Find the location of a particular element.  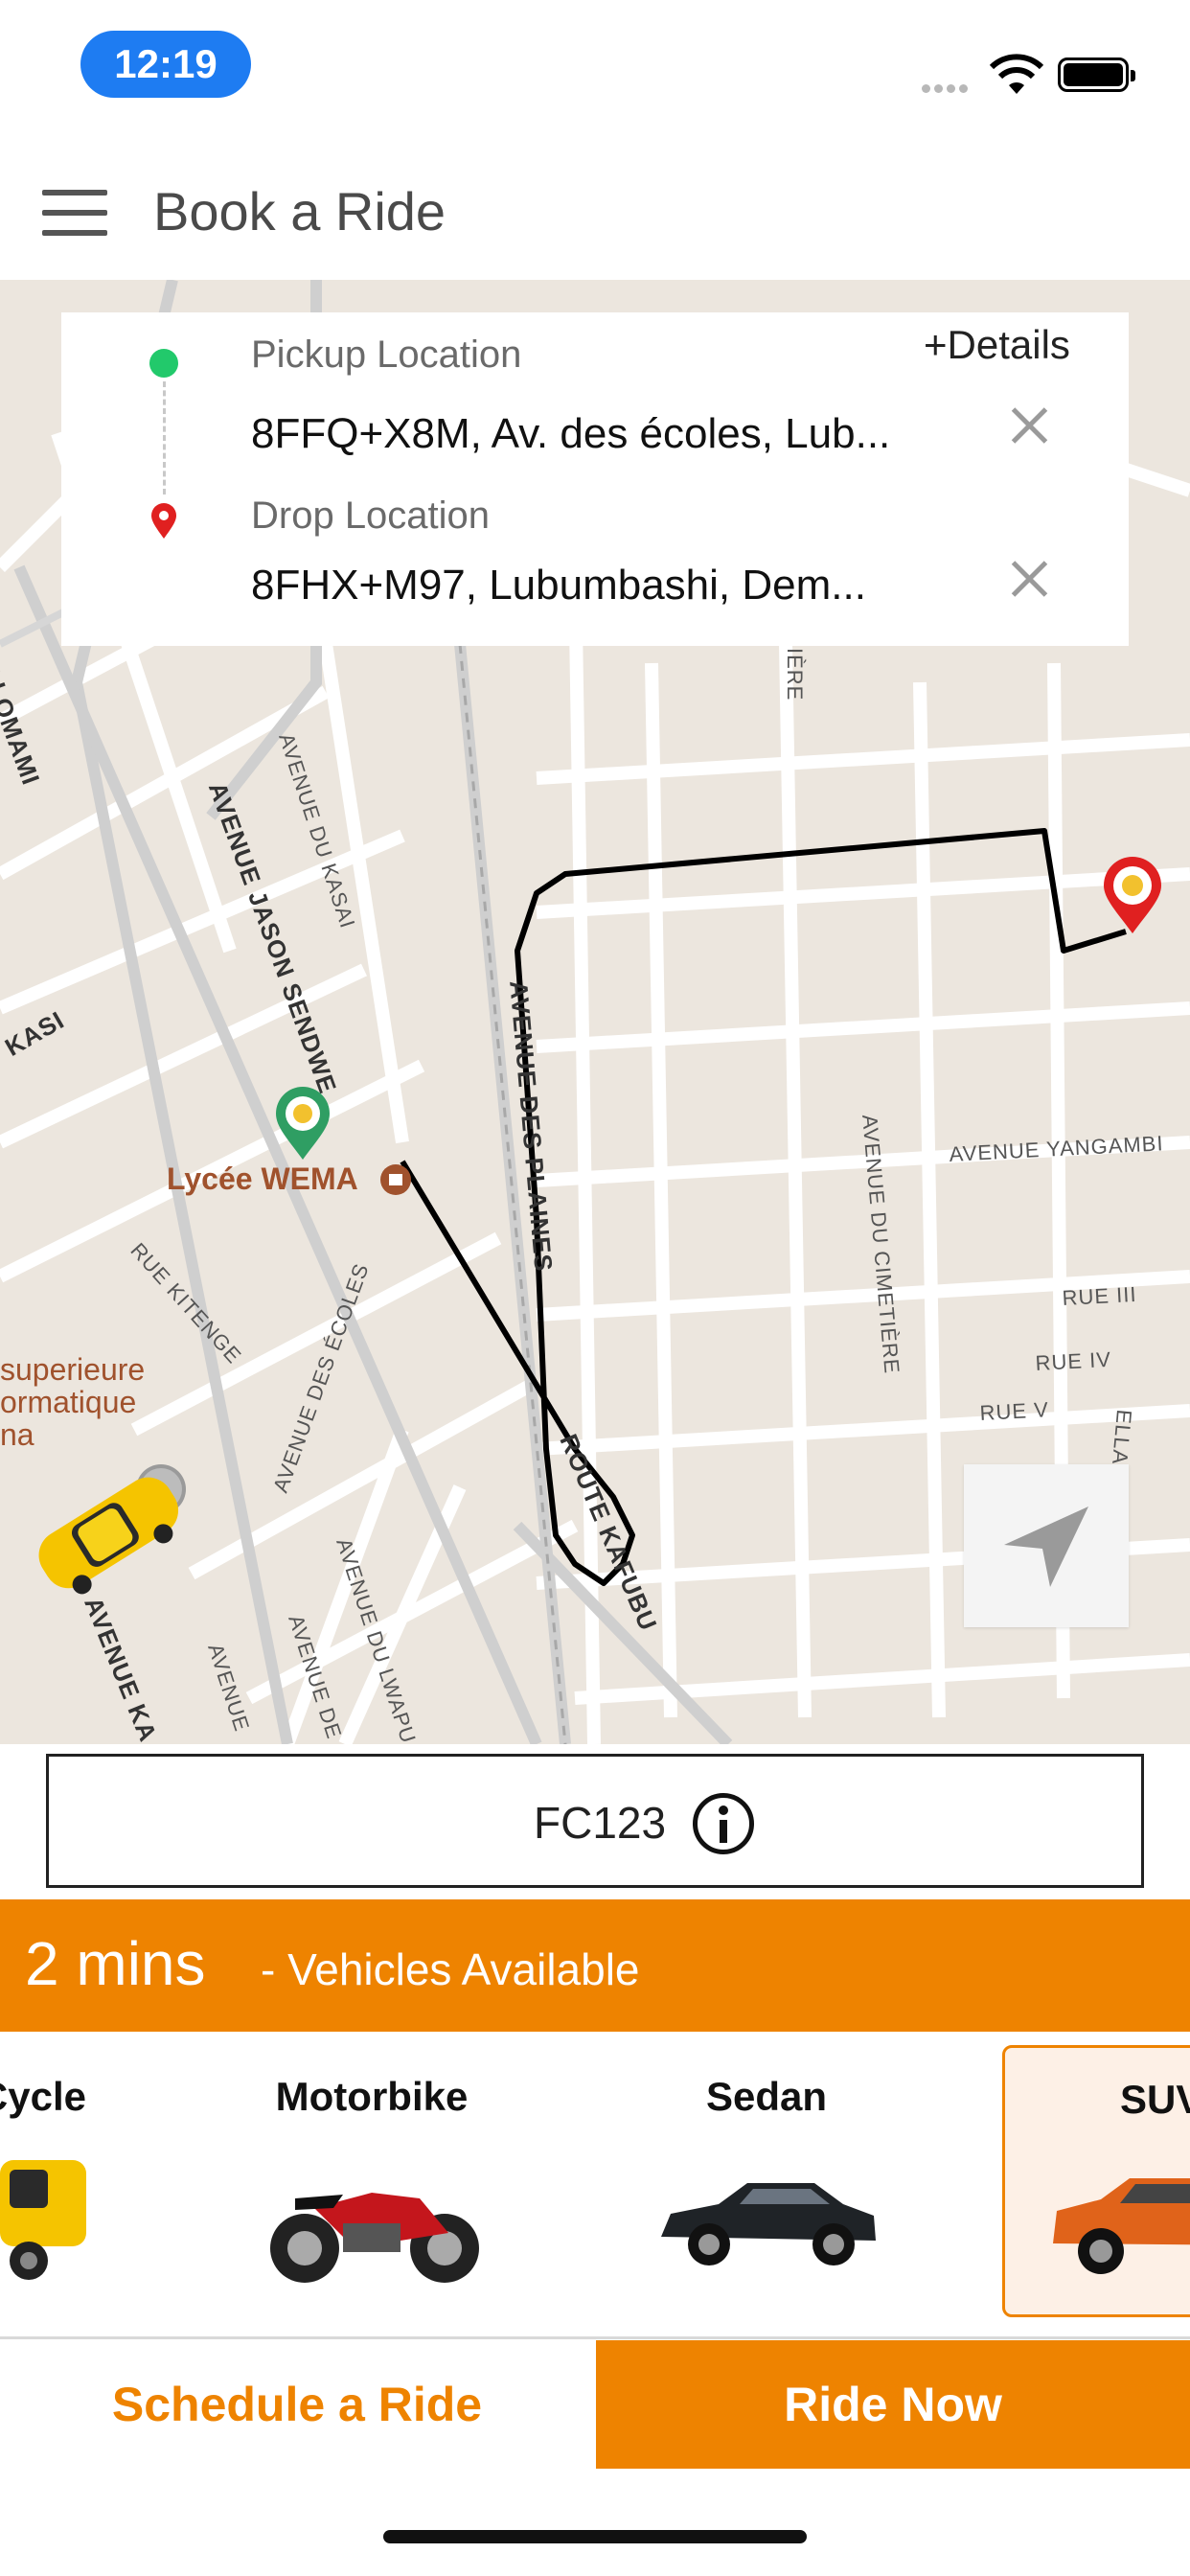

promo-code-box: FC123 is located at coordinates (595, 1821).